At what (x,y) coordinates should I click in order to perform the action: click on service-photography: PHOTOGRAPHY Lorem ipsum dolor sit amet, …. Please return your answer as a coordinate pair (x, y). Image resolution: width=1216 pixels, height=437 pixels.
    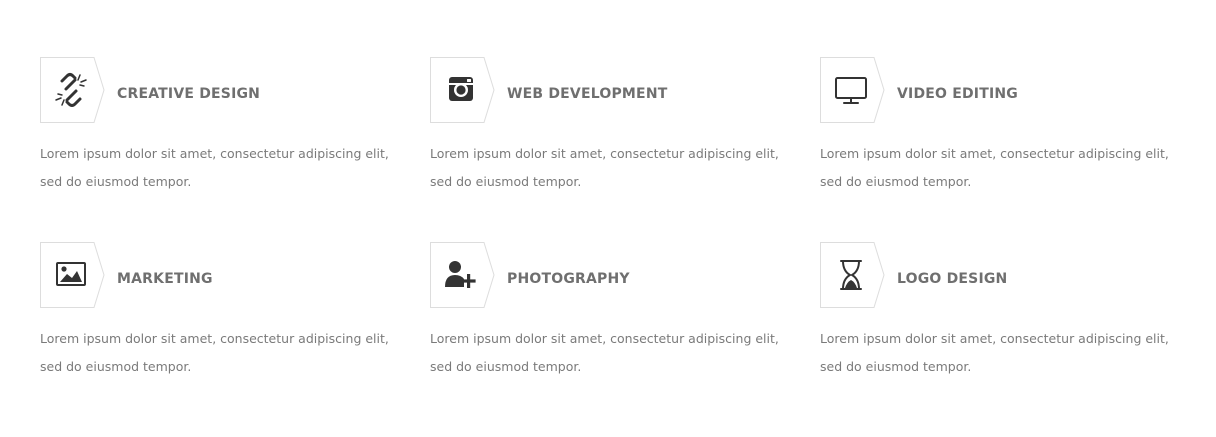
    Looking at the image, I should click on (615, 311).